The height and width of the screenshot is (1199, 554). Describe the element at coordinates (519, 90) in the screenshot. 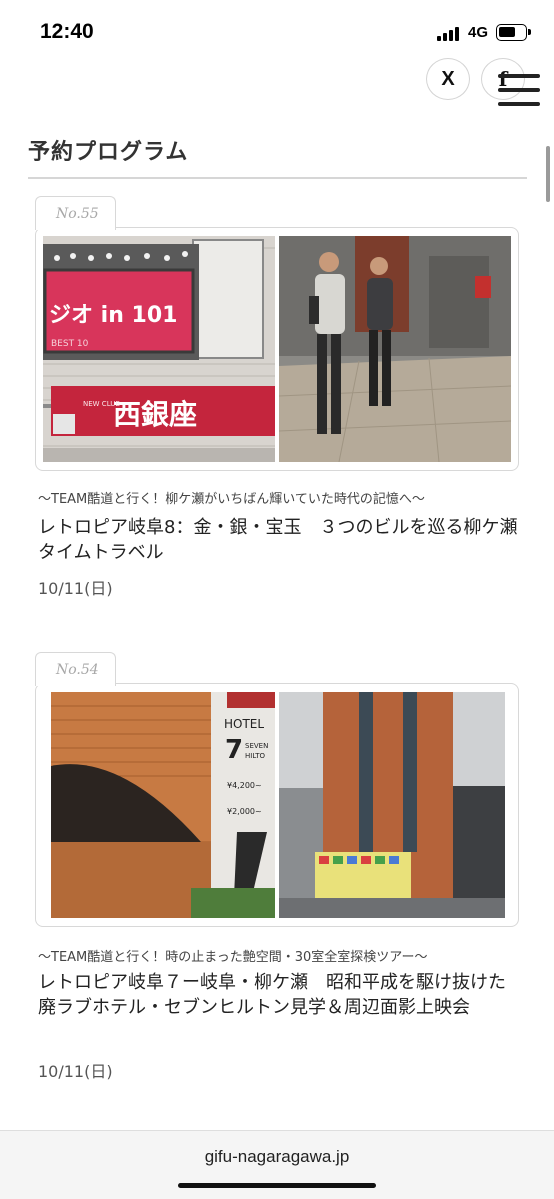

I see `hamburger-menu-icon` at that location.